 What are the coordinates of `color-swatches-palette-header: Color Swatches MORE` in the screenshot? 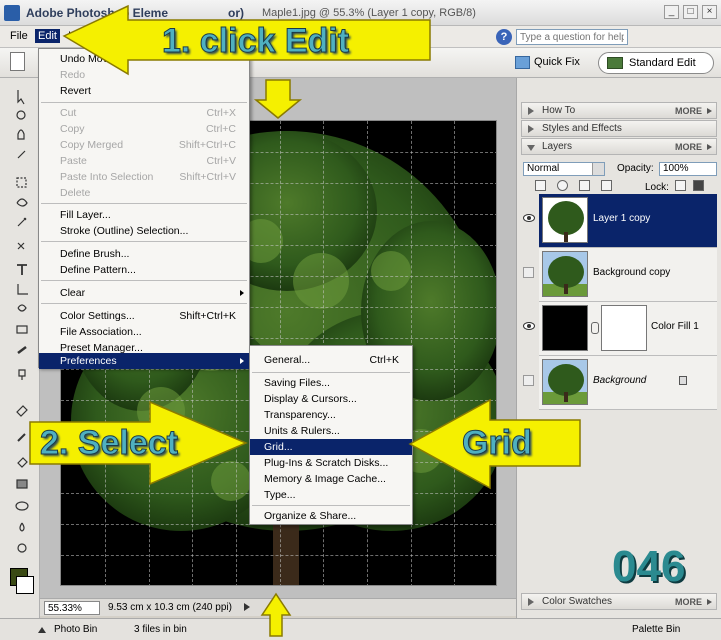 It's located at (619, 601).